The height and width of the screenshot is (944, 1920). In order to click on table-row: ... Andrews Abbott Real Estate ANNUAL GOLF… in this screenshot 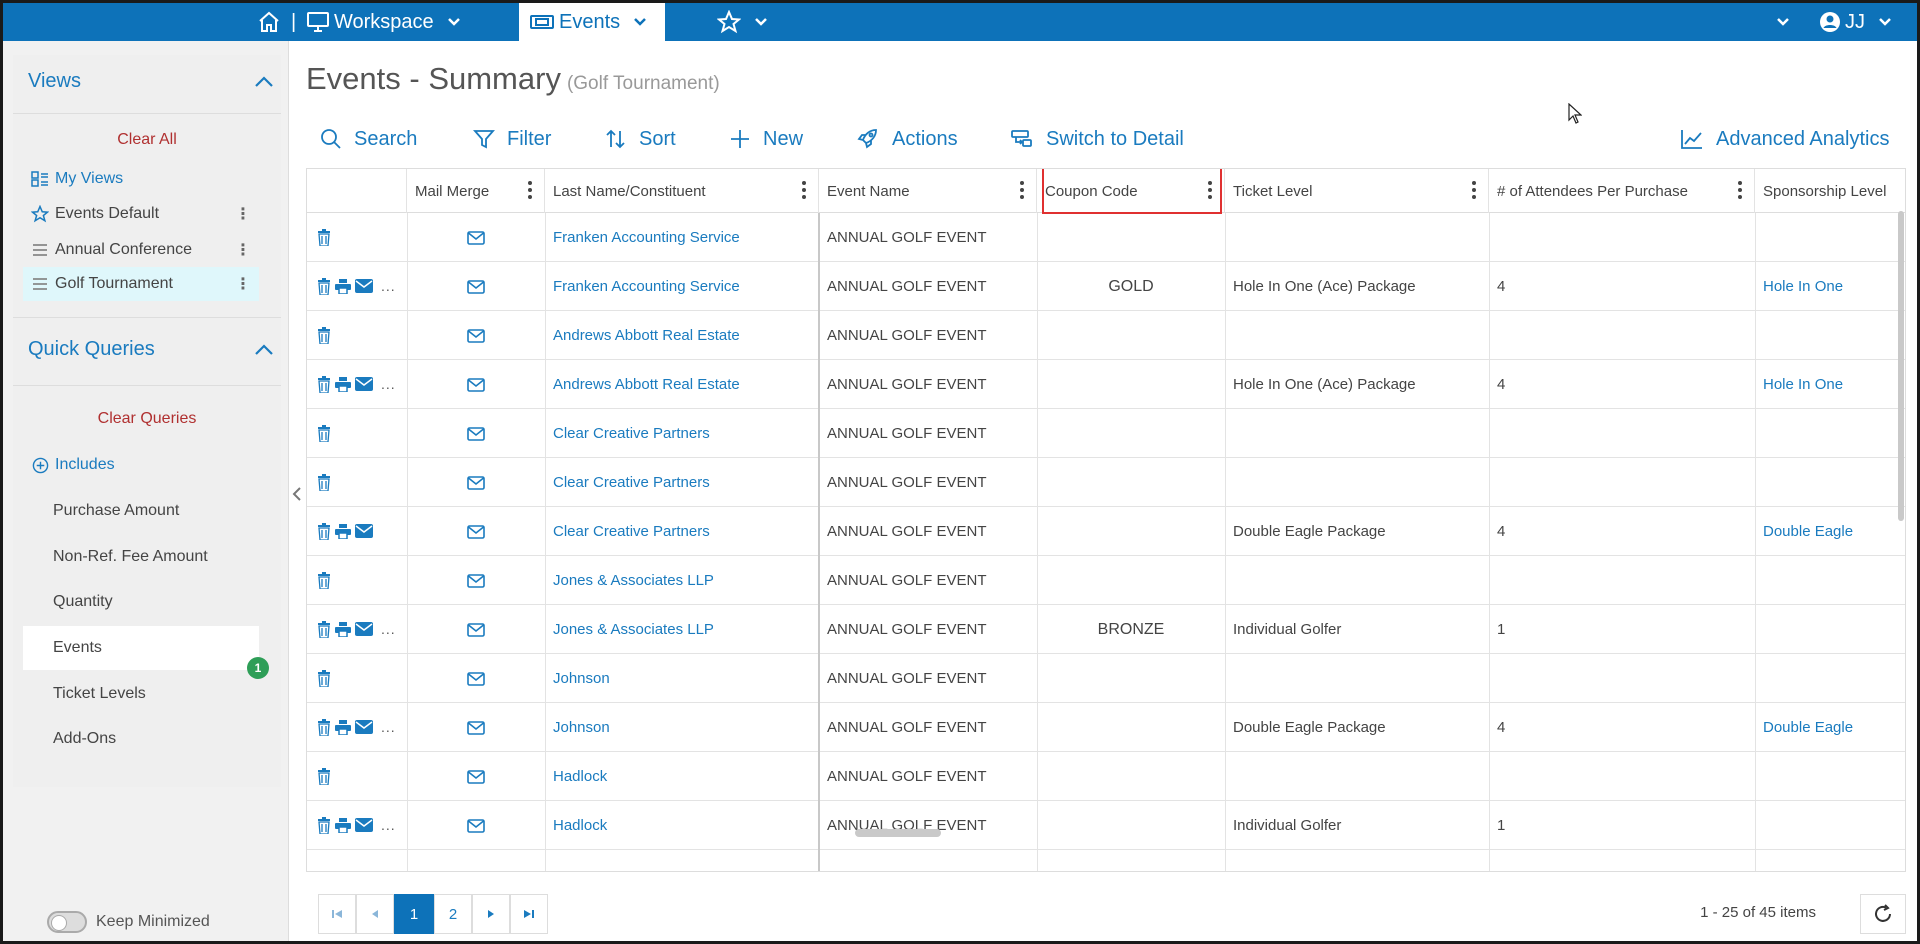, I will do `click(1106, 384)`.